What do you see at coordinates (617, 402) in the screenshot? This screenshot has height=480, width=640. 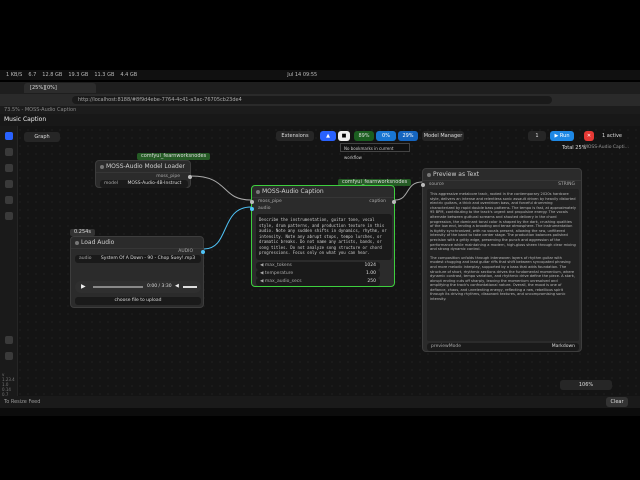 I see `clear-button: Clear` at bounding box center [617, 402].